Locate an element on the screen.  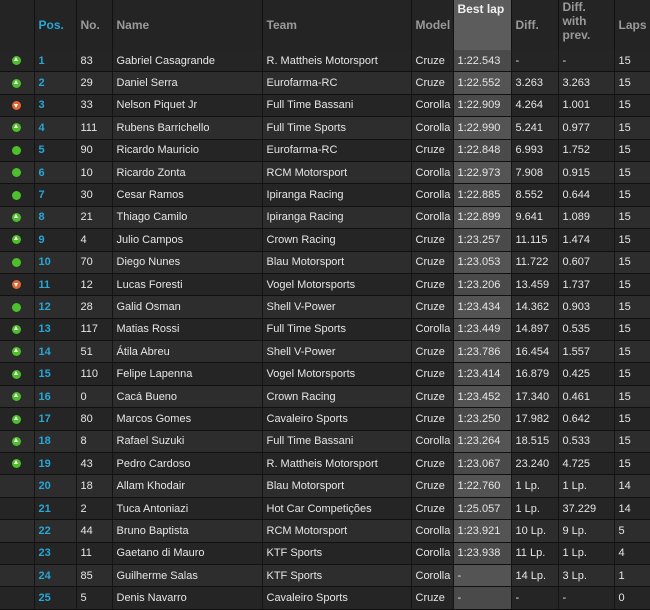
position-cell: 10 is located at coordinates (55, 262).